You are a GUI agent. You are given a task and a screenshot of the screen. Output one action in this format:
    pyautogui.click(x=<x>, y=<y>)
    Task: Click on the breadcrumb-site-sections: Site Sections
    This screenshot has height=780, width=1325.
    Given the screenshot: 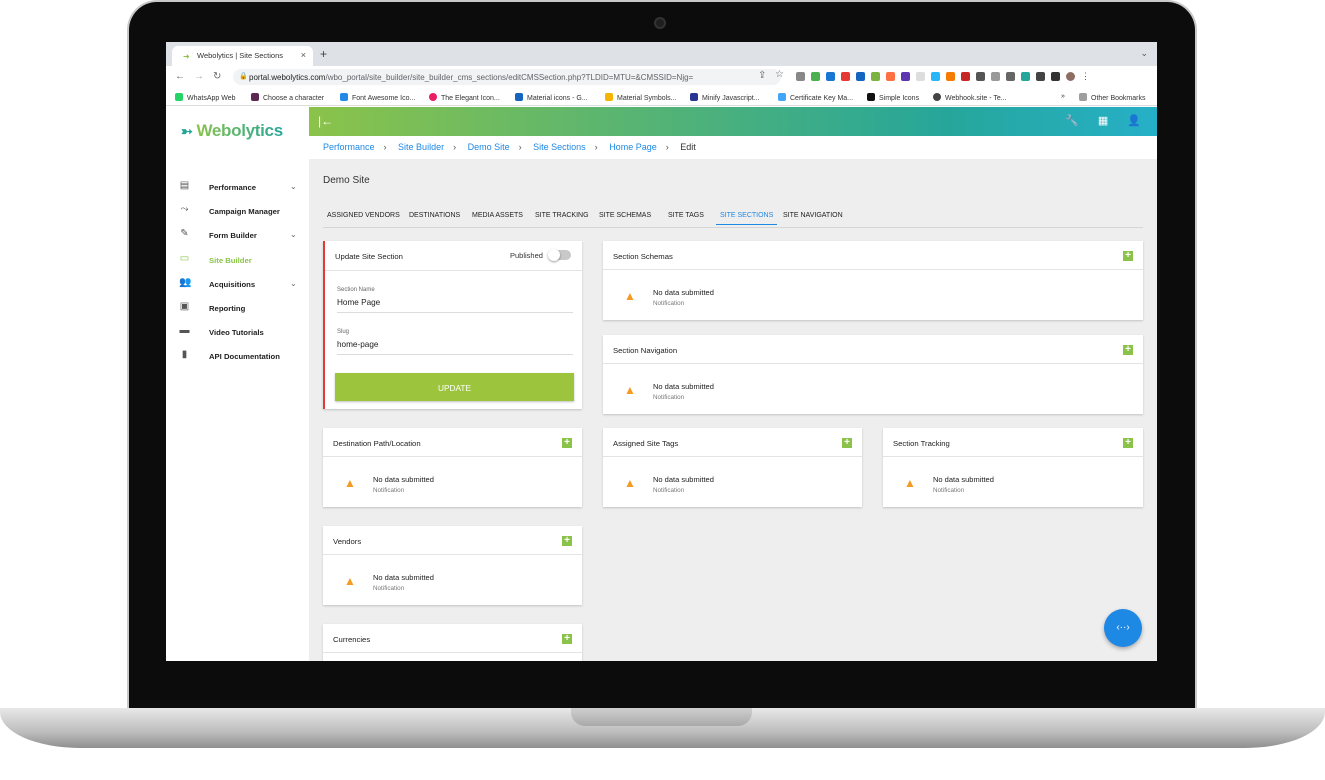 What is the action you would take?
    pyautogui.click(x=559, y=147)
    